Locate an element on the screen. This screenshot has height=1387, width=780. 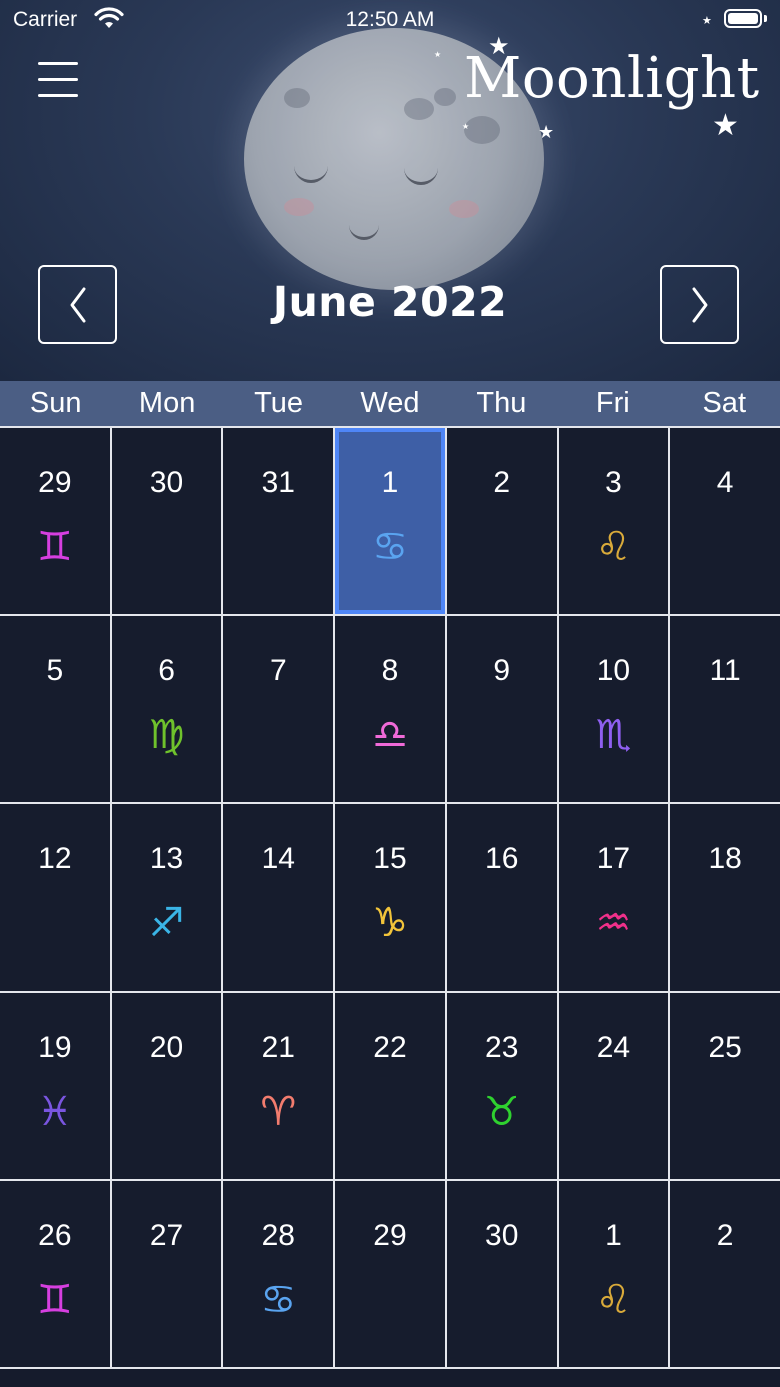
day-number: 15 is located at coordinates (390, 859).